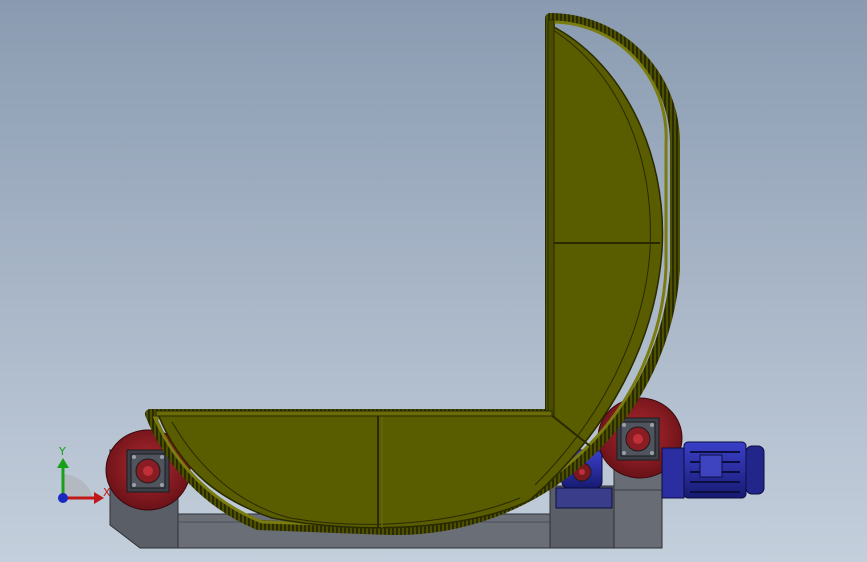 This screenshot has width=867, height=562. I want to click on y-axis-label: Y, so click(62, 451).